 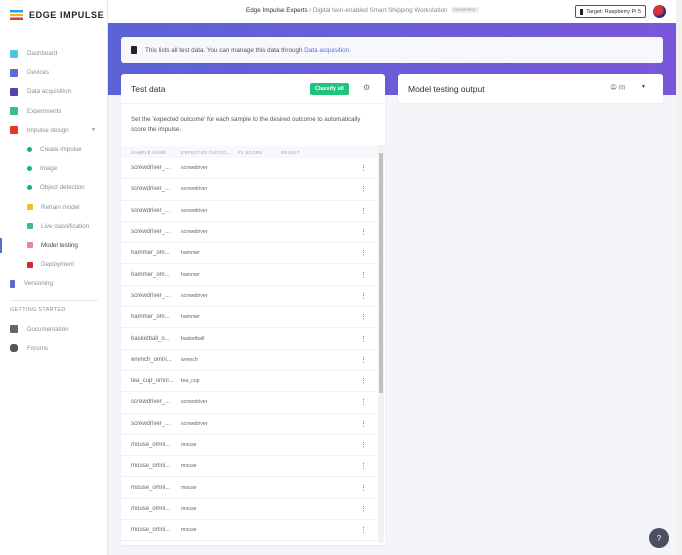 What do you see at coordinates (12, 283) in the screenshot?
I see `branch-icon` at bounding box center [12, 283].